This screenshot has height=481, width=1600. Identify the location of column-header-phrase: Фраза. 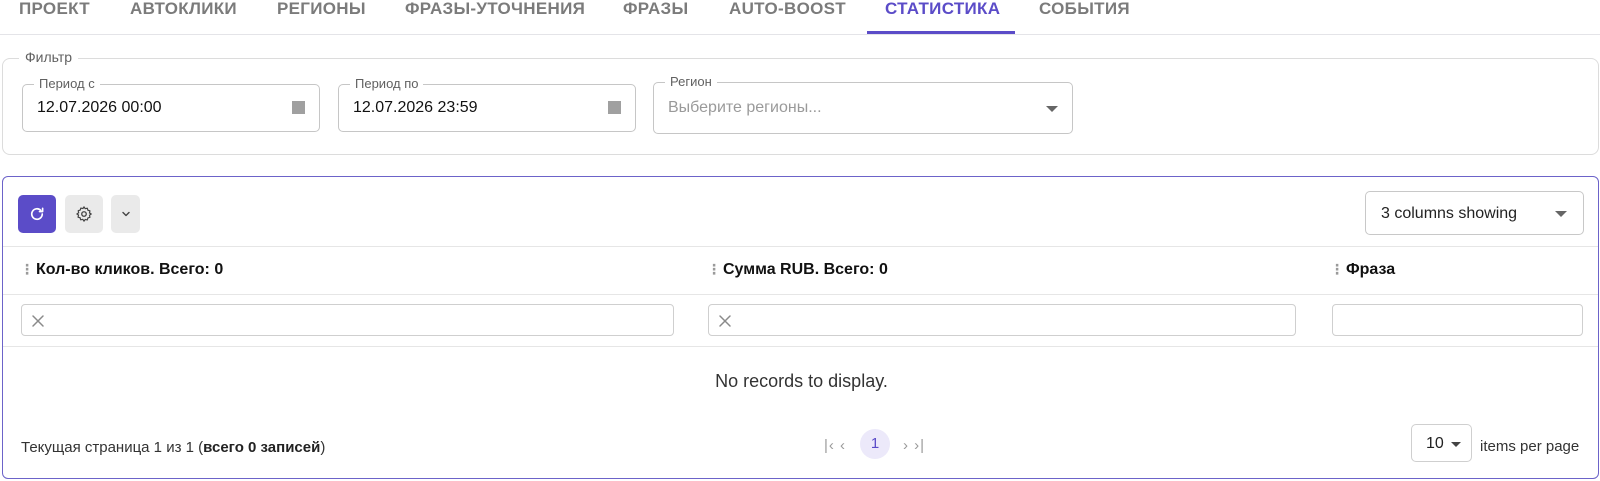
(1370, 270).